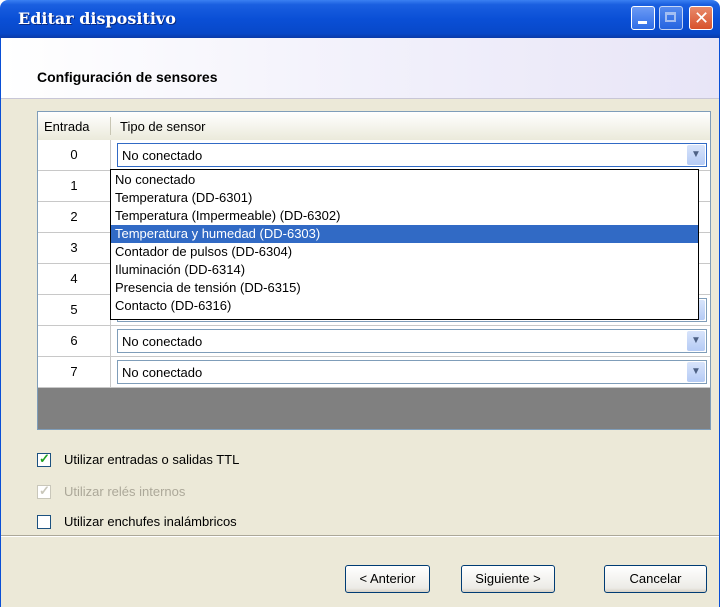  What do you see at coordinates (404, 234) in the screenshot?
I see `dropdown-option-highlighted: Temperatura y humedad (DD-6303)` at bounding box center [404, 234].